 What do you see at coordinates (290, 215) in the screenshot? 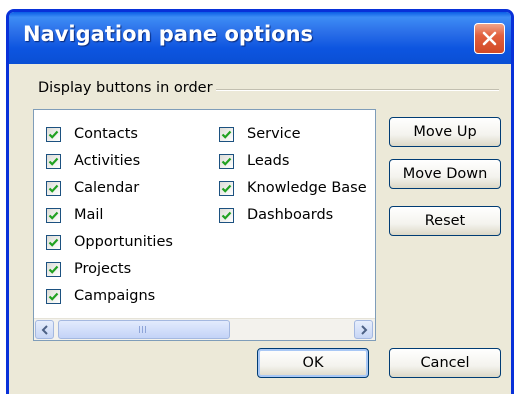
I see `list-item-label: Dashboards` at bounding box center [290, 215].